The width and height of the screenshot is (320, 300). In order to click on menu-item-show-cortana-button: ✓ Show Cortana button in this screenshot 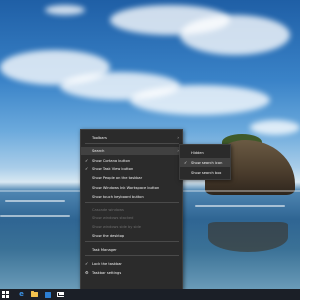, I will do `click(131, 161)`.